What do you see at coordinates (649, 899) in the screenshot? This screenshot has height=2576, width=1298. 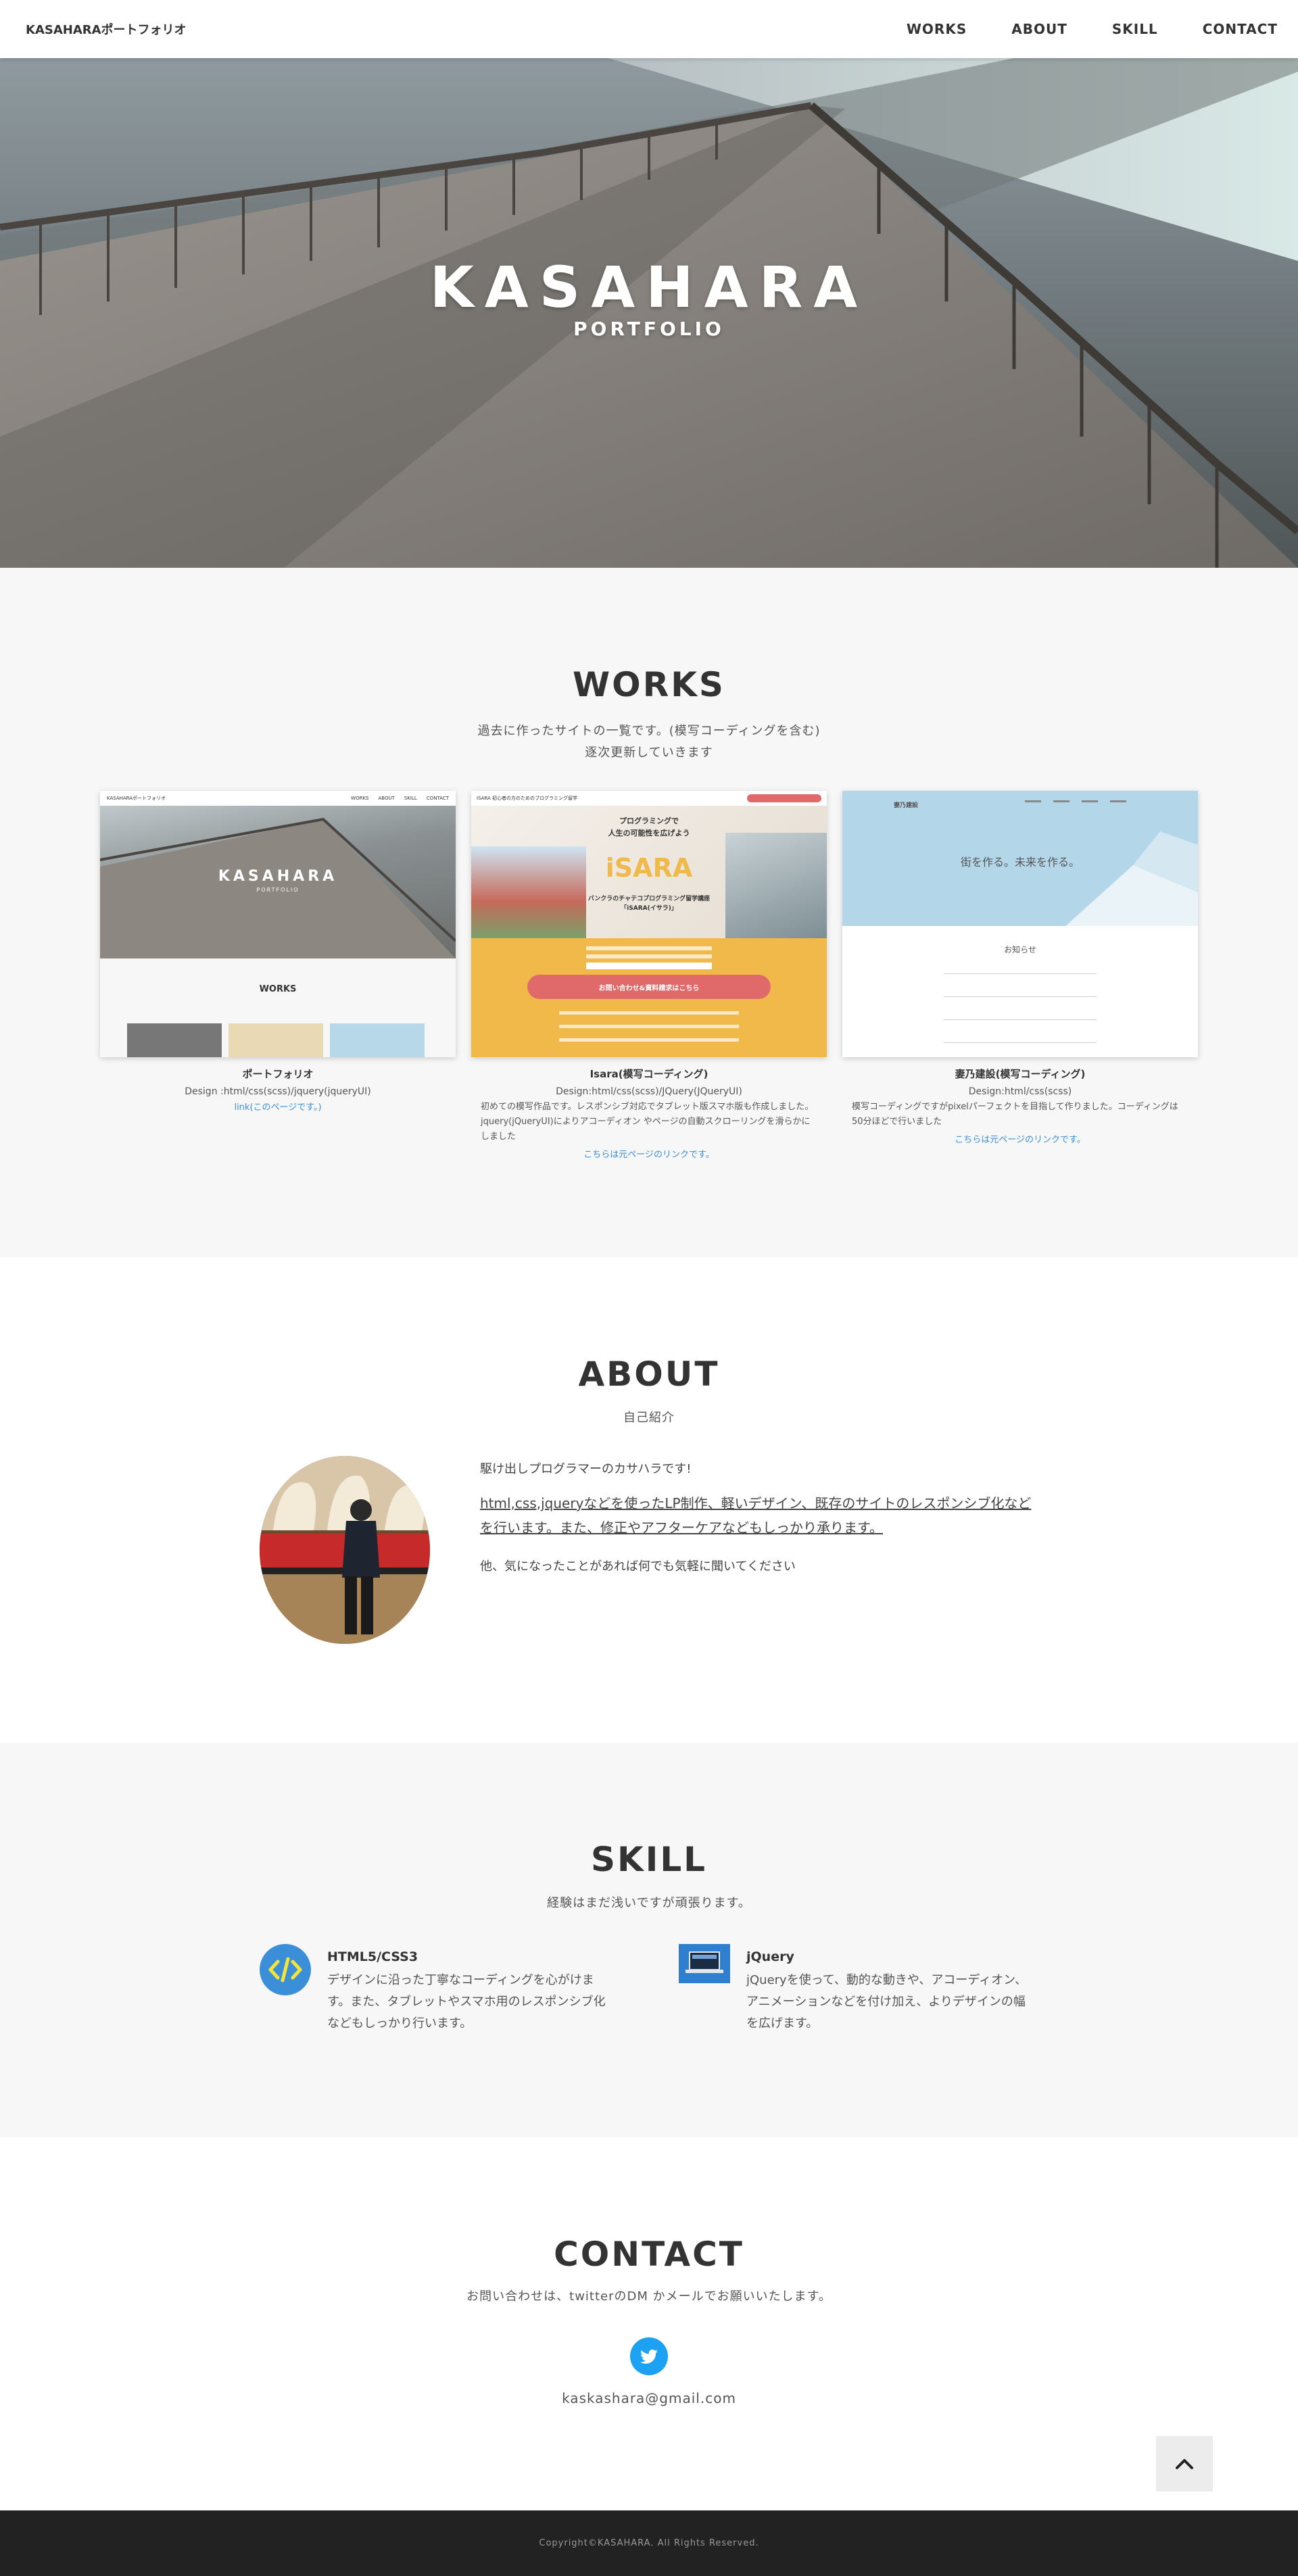 I see `thumb-tagline1: バンクラのチャテコプログラミング留学講座` at bounding box center [649, 899].